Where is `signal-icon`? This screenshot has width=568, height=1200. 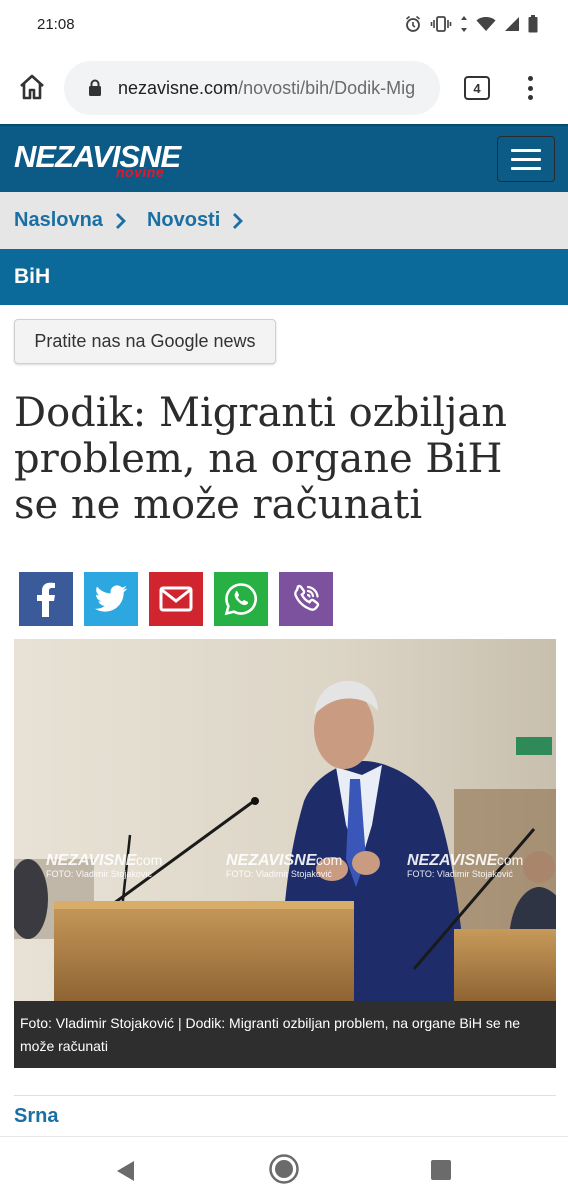 signal-icon is located at coordinates (512, 24).